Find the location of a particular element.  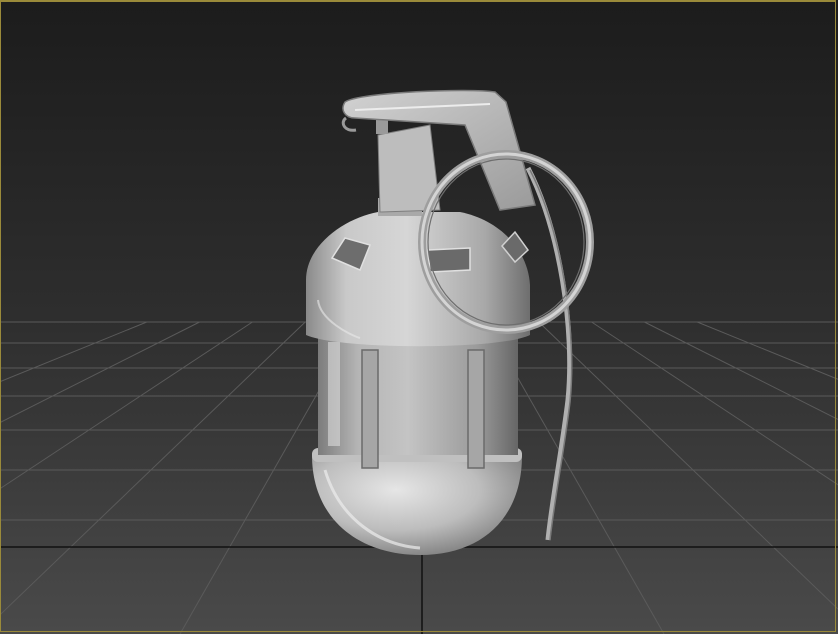

body-band is located at coordinates (418, 392).